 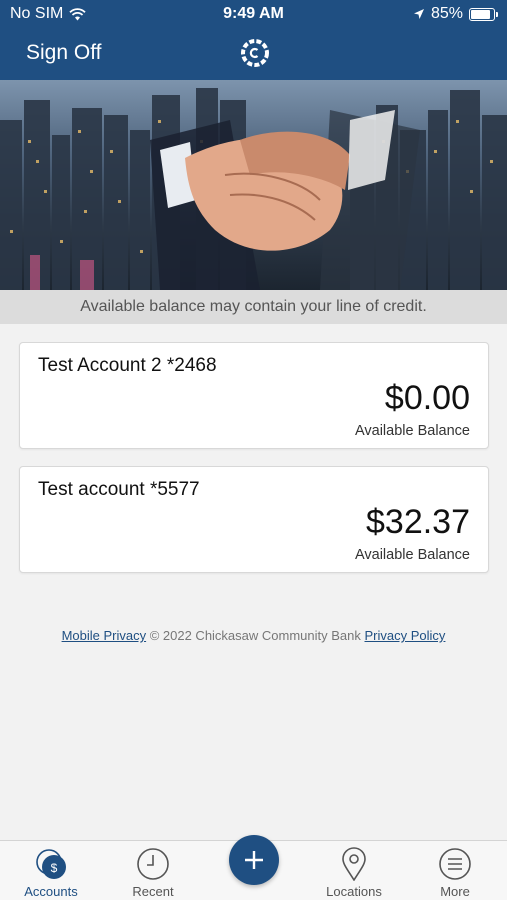 What do you see at coordinates (51, 891) in the screenshot?
I see `tab-label: Accounts` at bounding box center [51, 891].